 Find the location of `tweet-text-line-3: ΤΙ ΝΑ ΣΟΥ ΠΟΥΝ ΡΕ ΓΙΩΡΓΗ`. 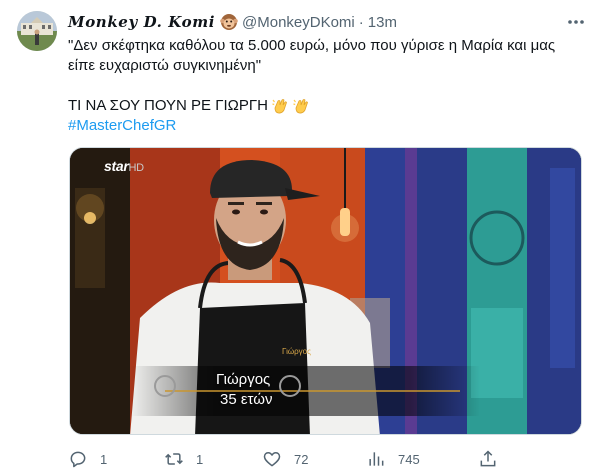

tweet-text-line-3: ΤΙ ΝΑ ΣΟΥ ΠΟΥΝ ΡΕ ΓΙΩΡΓΗ is located at coordinates (328, 106).